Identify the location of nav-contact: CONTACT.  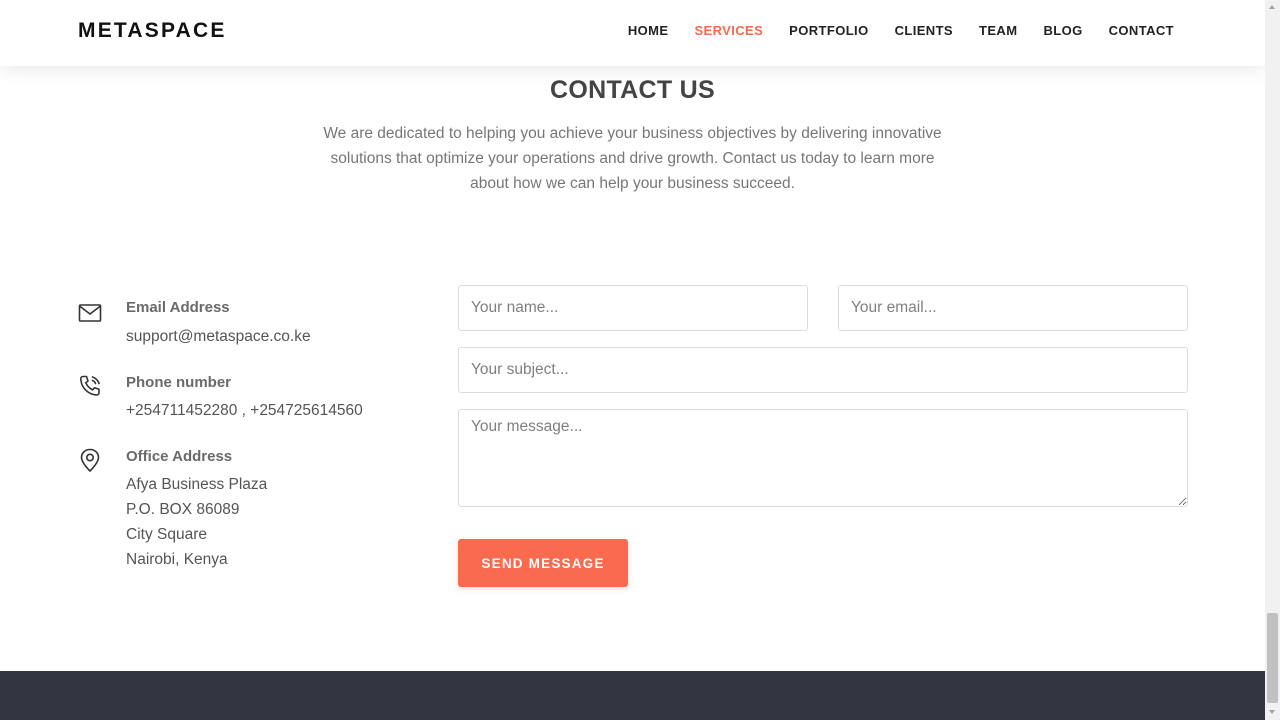
(1141, 30).